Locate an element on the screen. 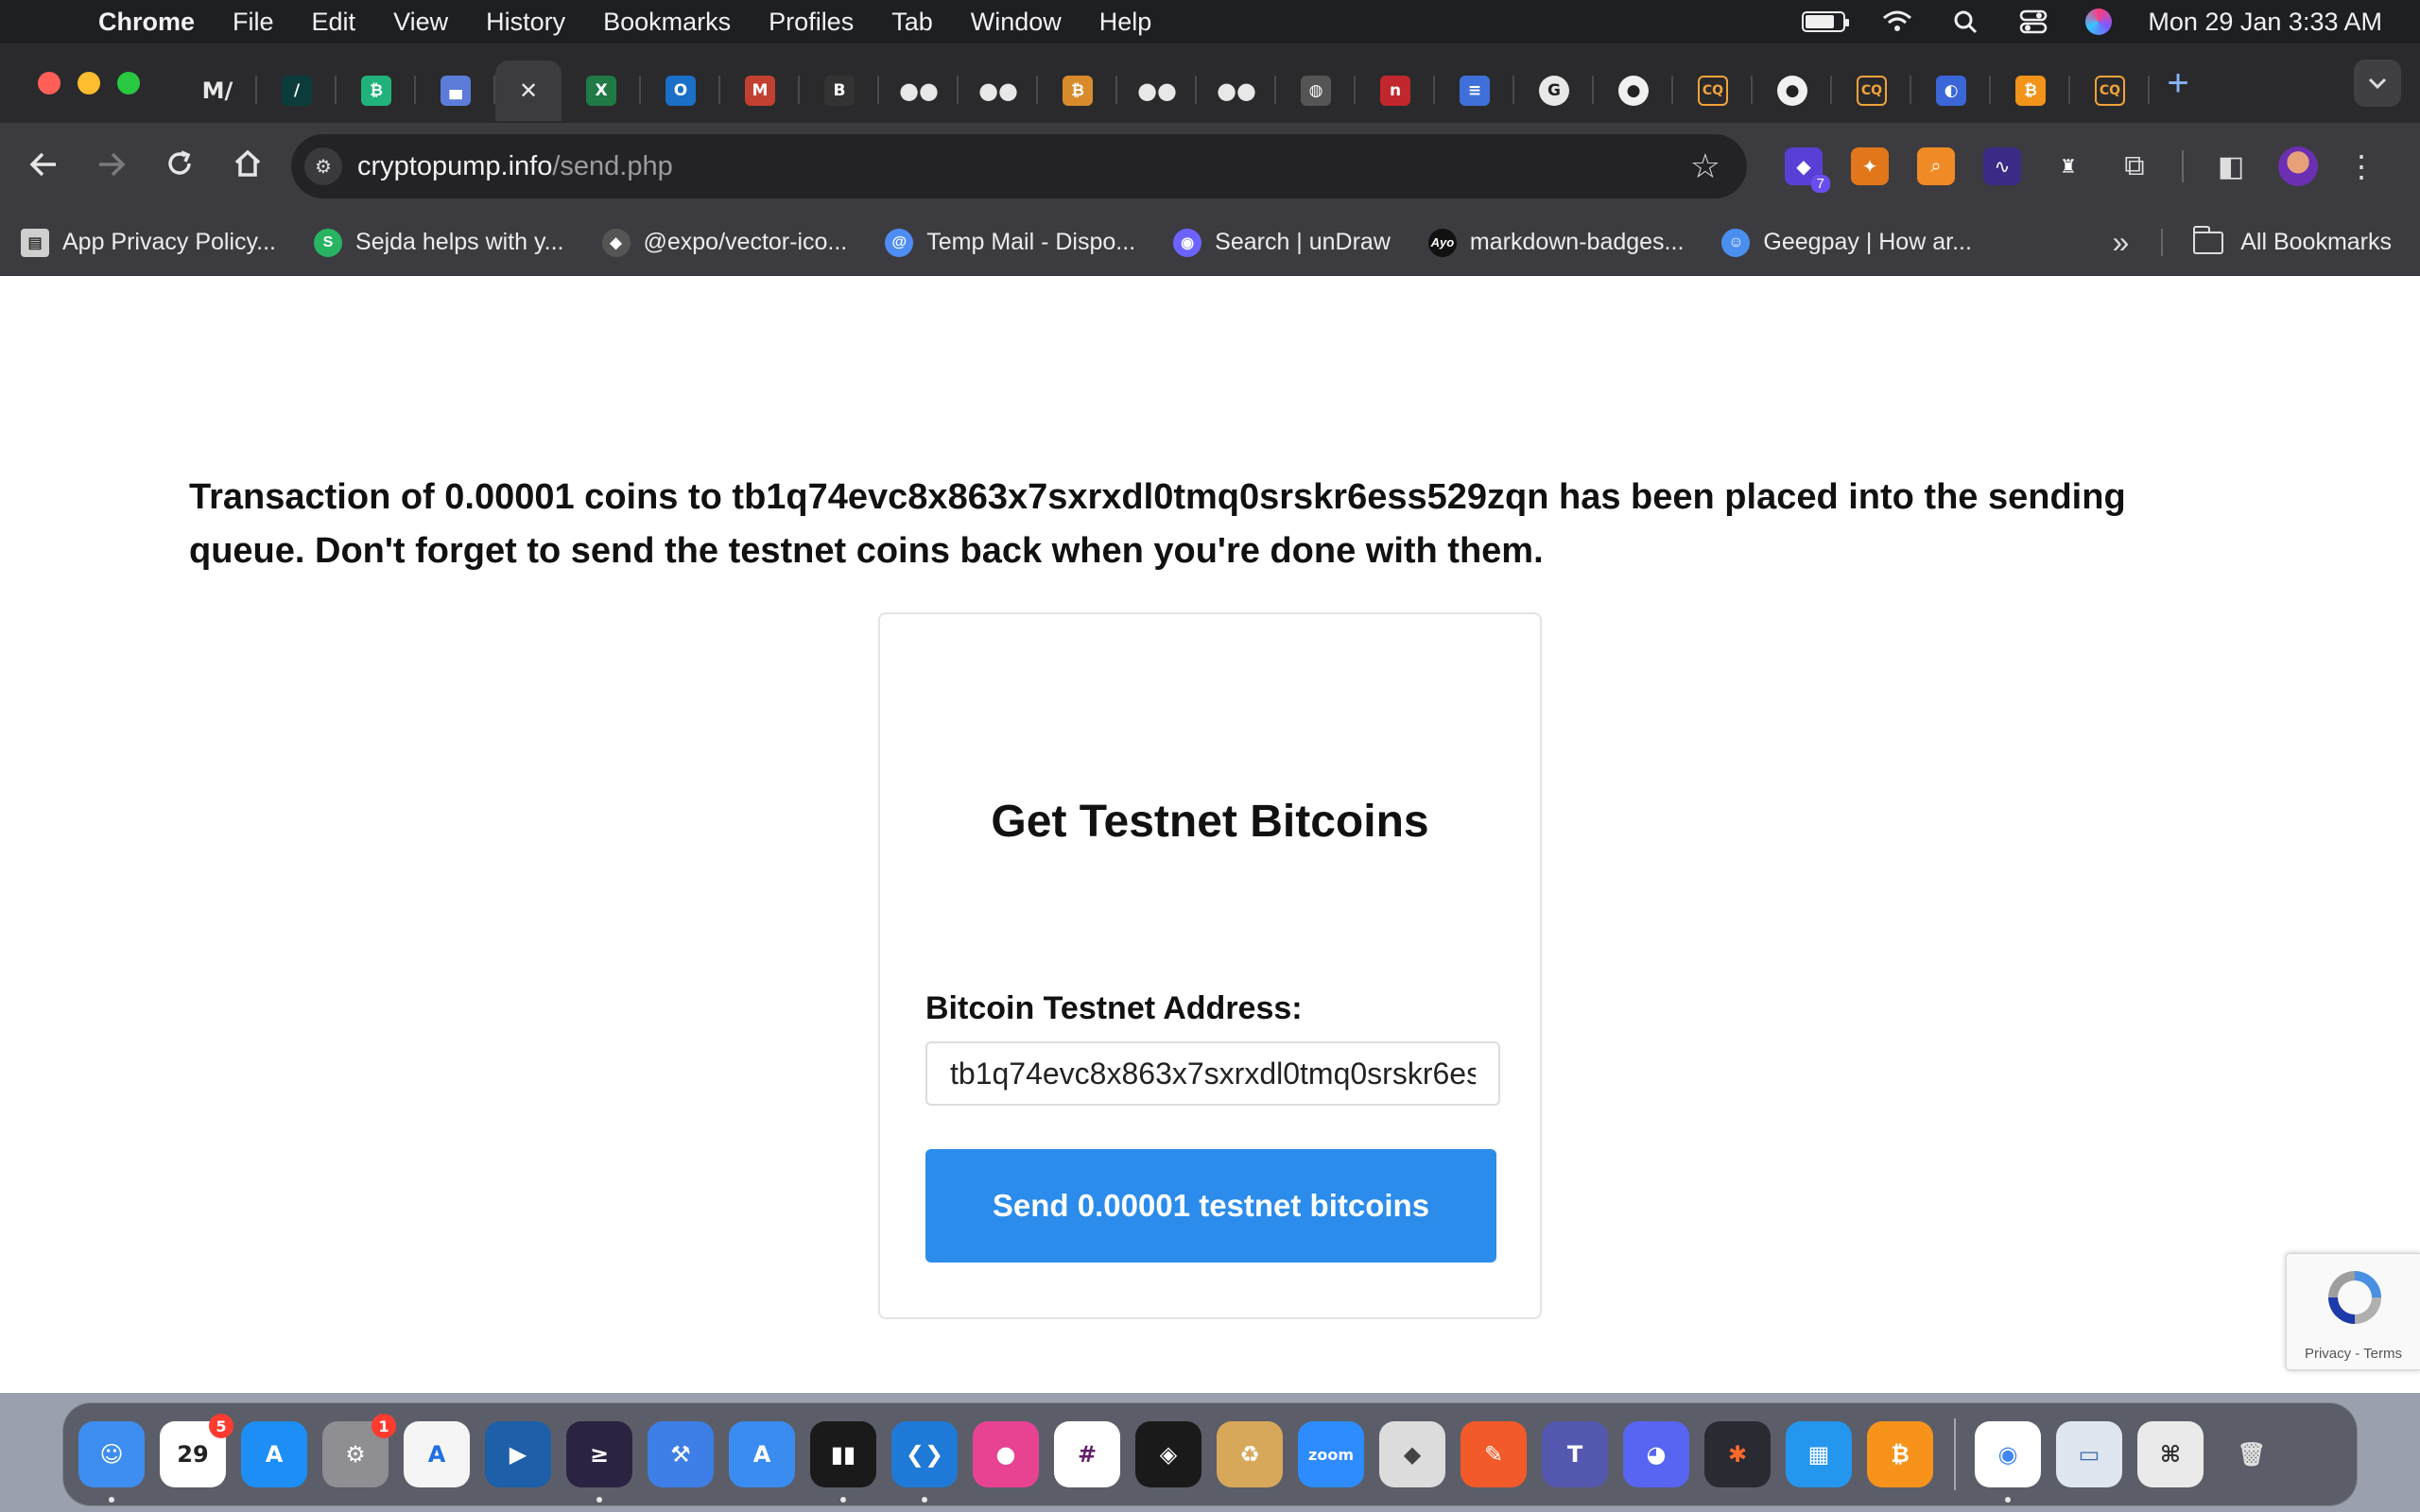 The width and height of the screenshot is (2420, 1512). trash-icon: 🗑 is located at coordinates (2252, 1454).